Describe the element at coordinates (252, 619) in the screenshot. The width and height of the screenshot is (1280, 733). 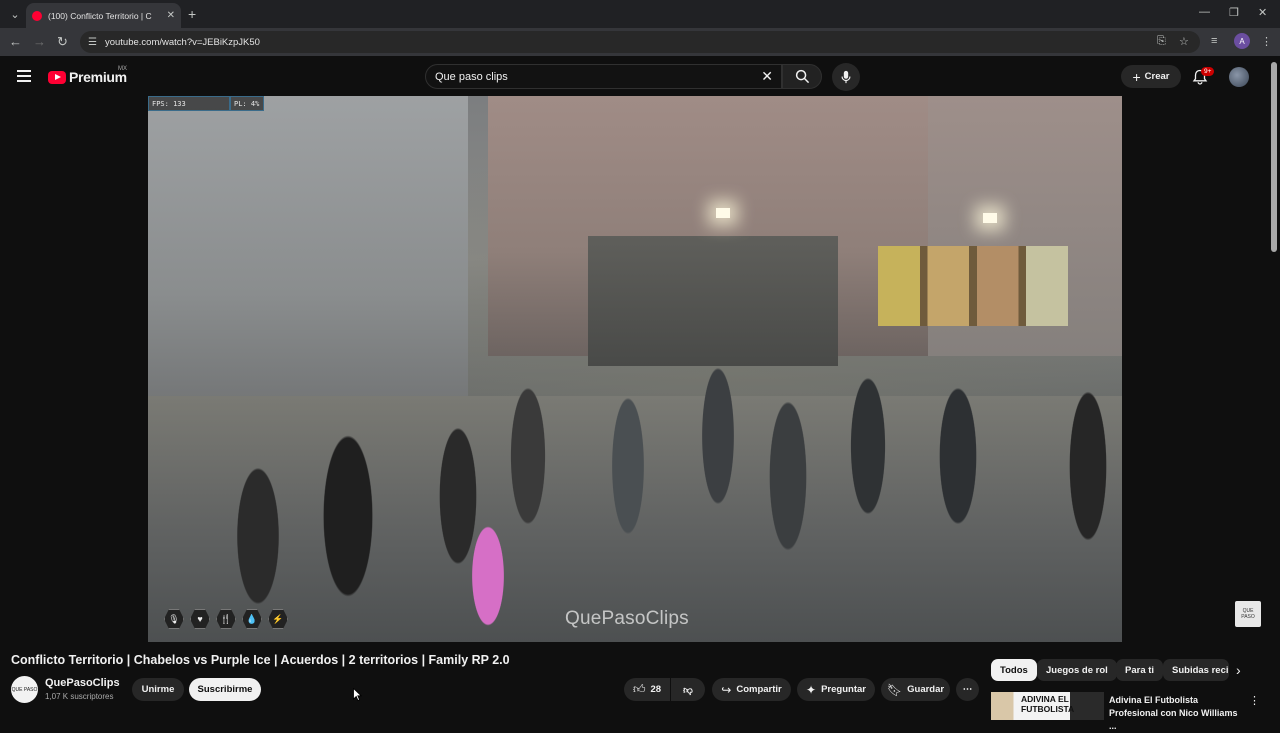
I see `water-icon: 💧` at that location.